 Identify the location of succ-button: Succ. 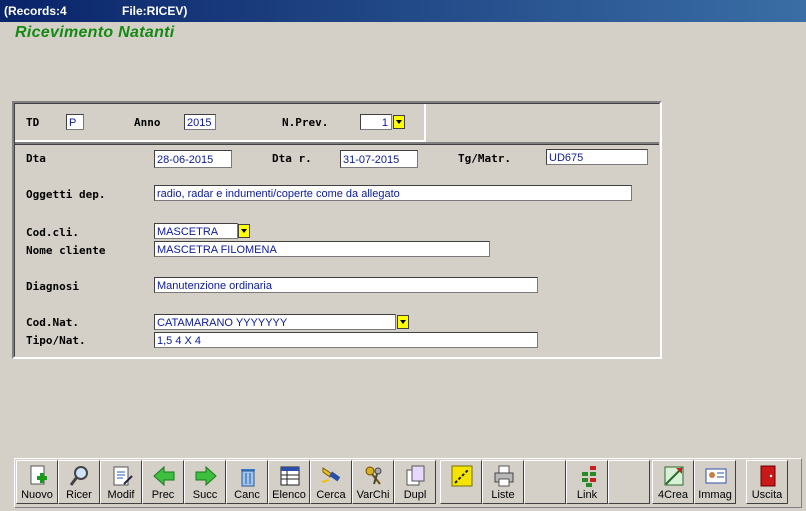
(205, 482).